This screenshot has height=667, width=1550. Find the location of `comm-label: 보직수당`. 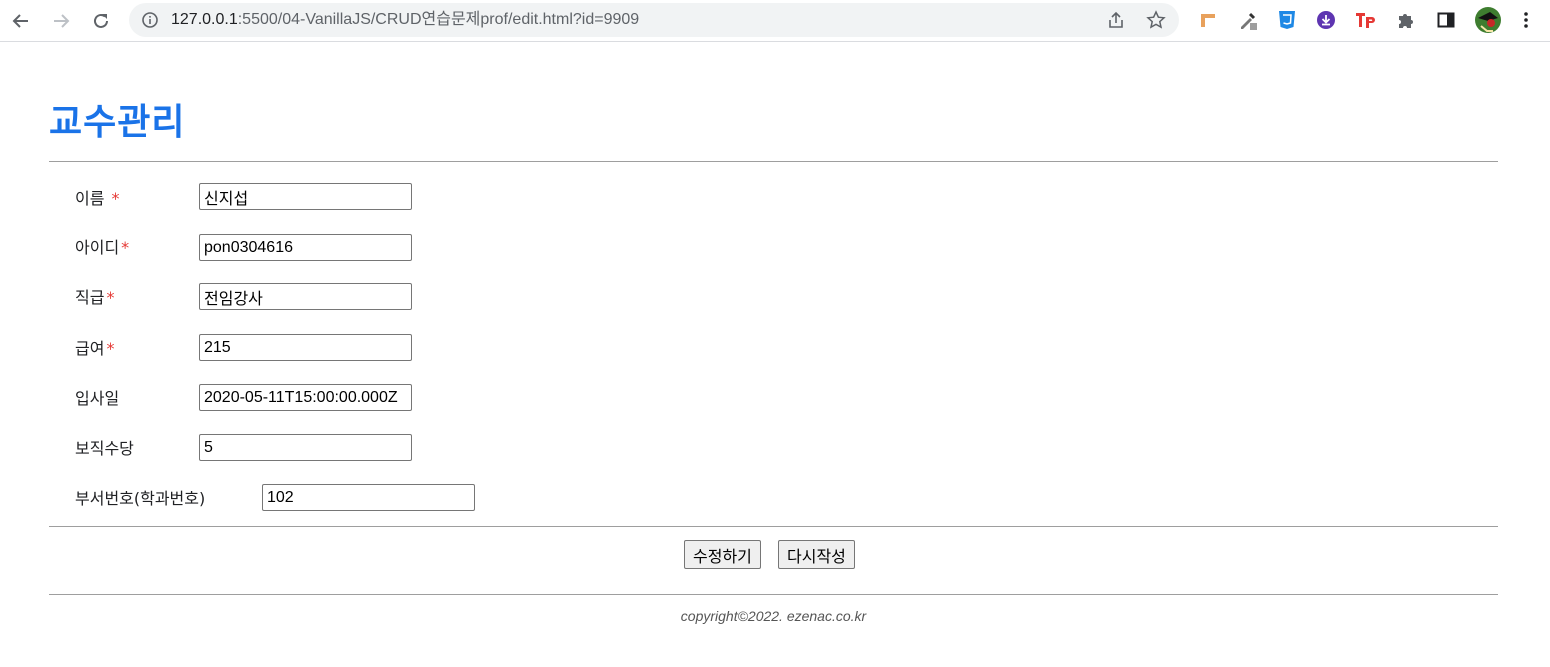

comm-label: 보직수당 is located at coordinates (104, 447).